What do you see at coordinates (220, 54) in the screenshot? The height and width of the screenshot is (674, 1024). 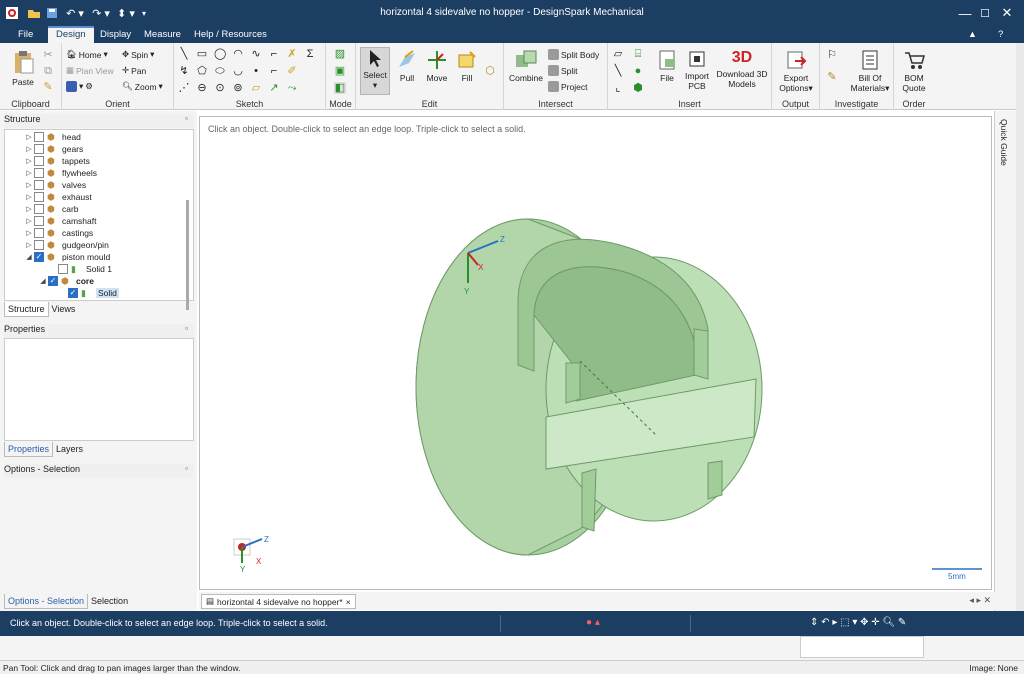 I see `circle-tool-icon: ◯` at bounding box center [220, 54].